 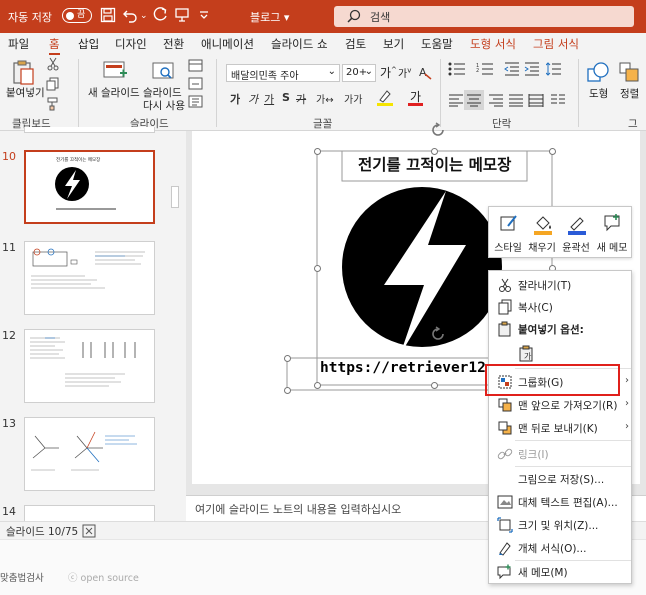 I want to click on outline-button: 윤곽선, so click(x=576, y=233).